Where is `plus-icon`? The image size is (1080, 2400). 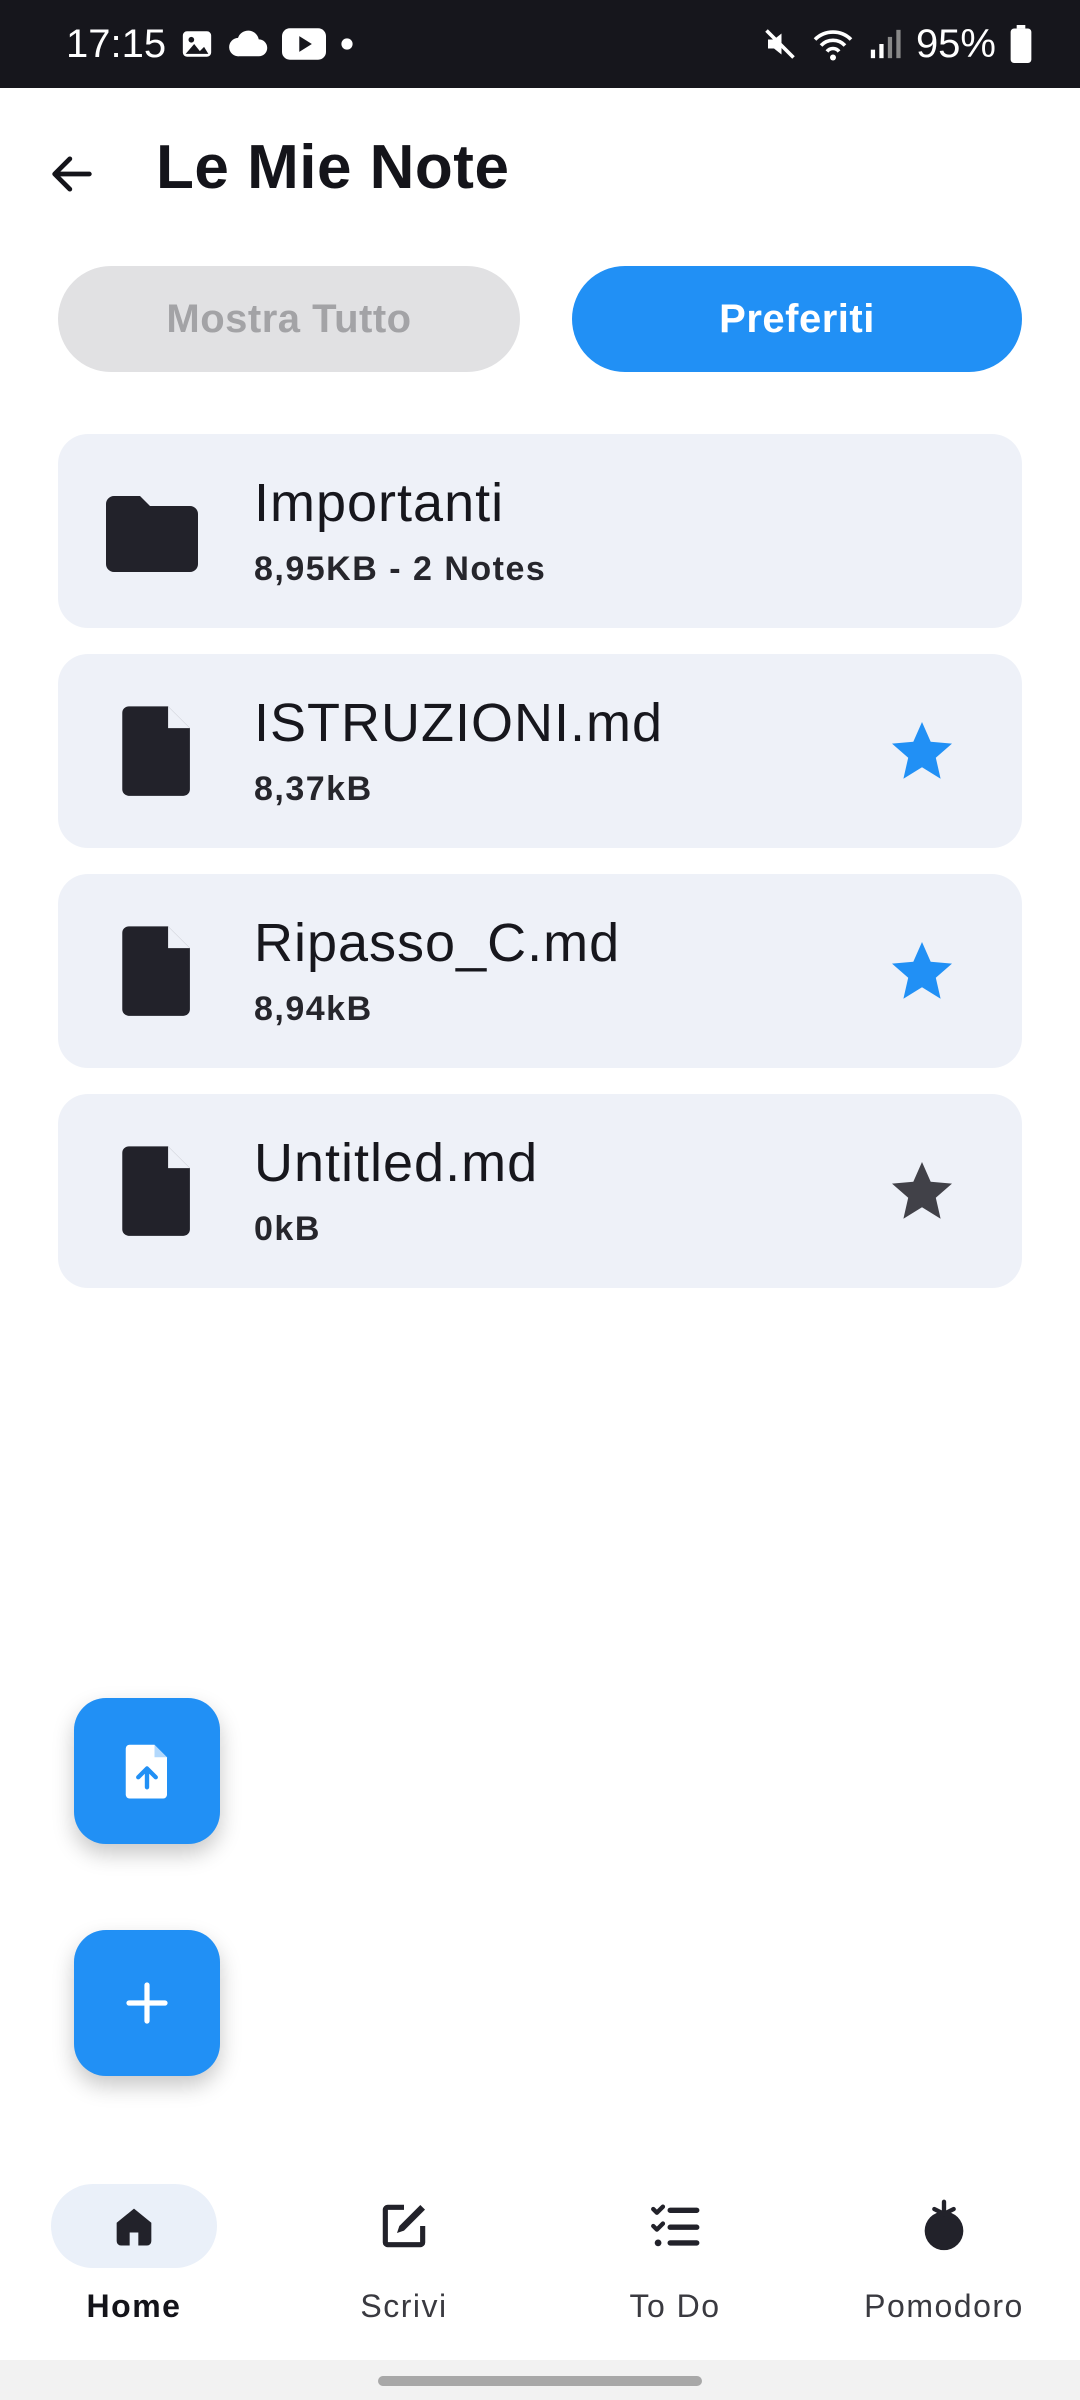 plus-icon is located at coordinates (147, 2003).